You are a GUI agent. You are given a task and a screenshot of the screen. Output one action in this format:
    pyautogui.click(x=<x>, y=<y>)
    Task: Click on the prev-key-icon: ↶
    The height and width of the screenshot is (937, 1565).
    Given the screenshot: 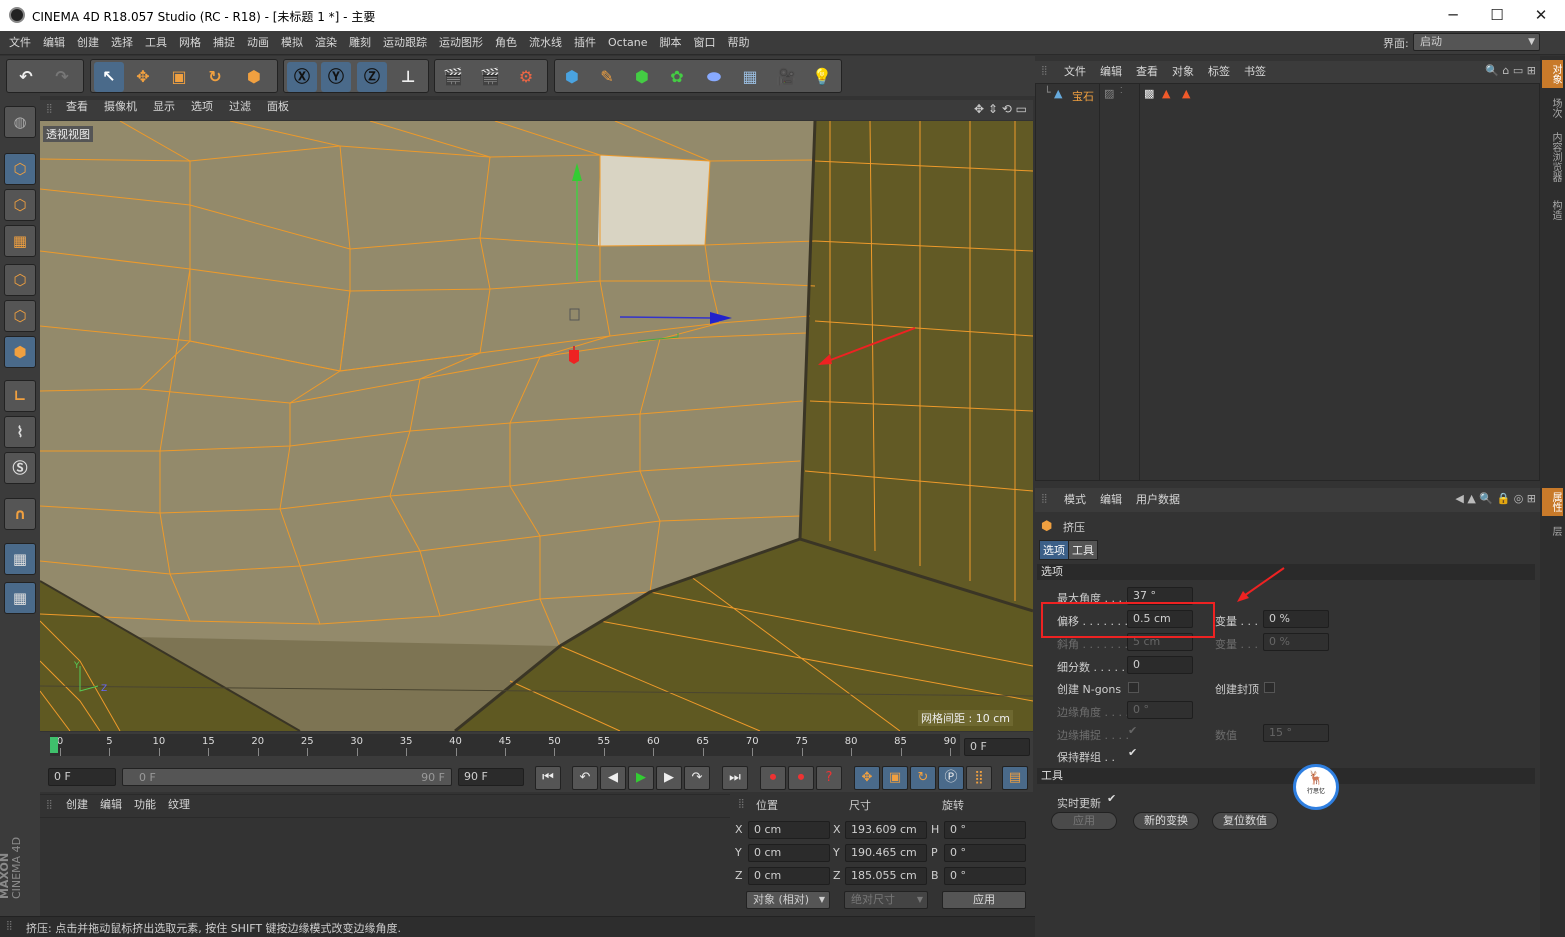 What is the action you would take?
    pyautogui.click(x=585, y=778)
    